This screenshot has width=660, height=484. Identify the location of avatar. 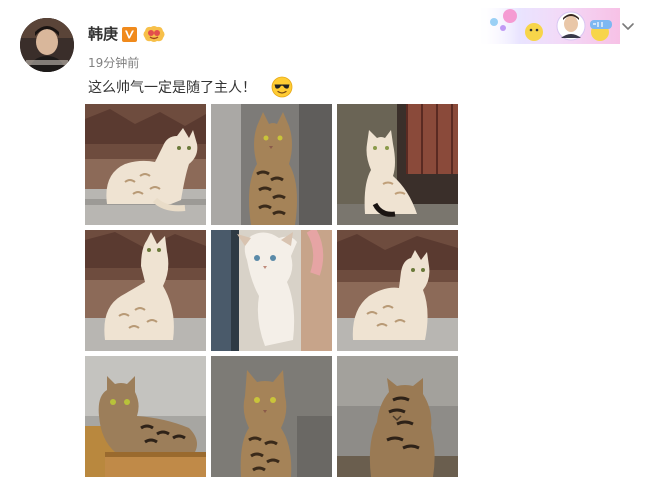
(47, 45).